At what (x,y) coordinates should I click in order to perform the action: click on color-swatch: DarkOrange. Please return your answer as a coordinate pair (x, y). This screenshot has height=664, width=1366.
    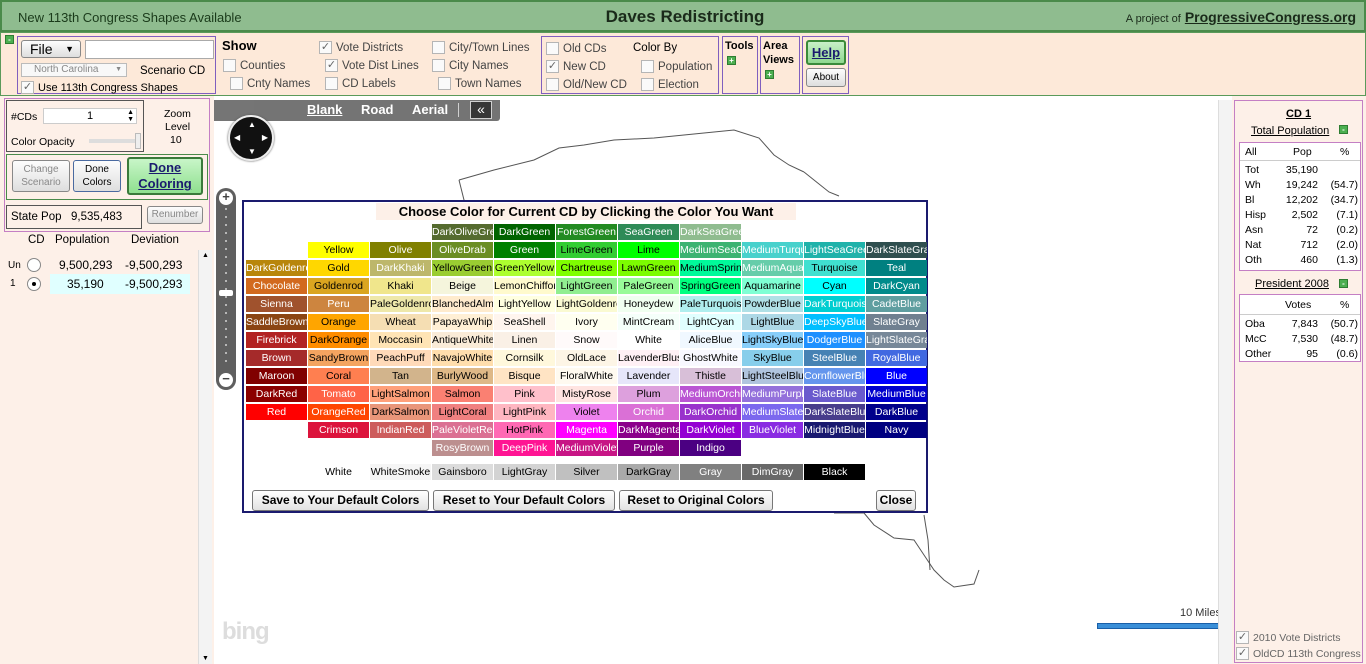
    Looking at the image, I should click on (338, 340).